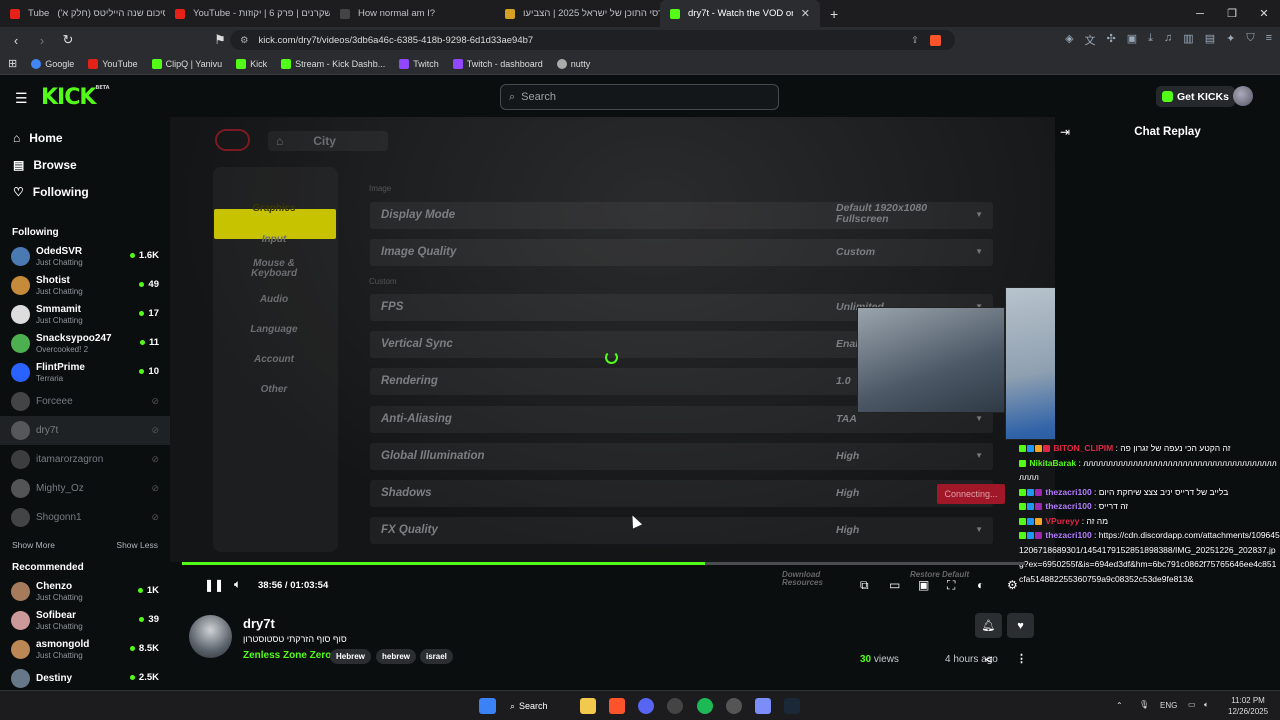  I want to click on following-channel: Shogonn1 ⊘, so click(85, 517).